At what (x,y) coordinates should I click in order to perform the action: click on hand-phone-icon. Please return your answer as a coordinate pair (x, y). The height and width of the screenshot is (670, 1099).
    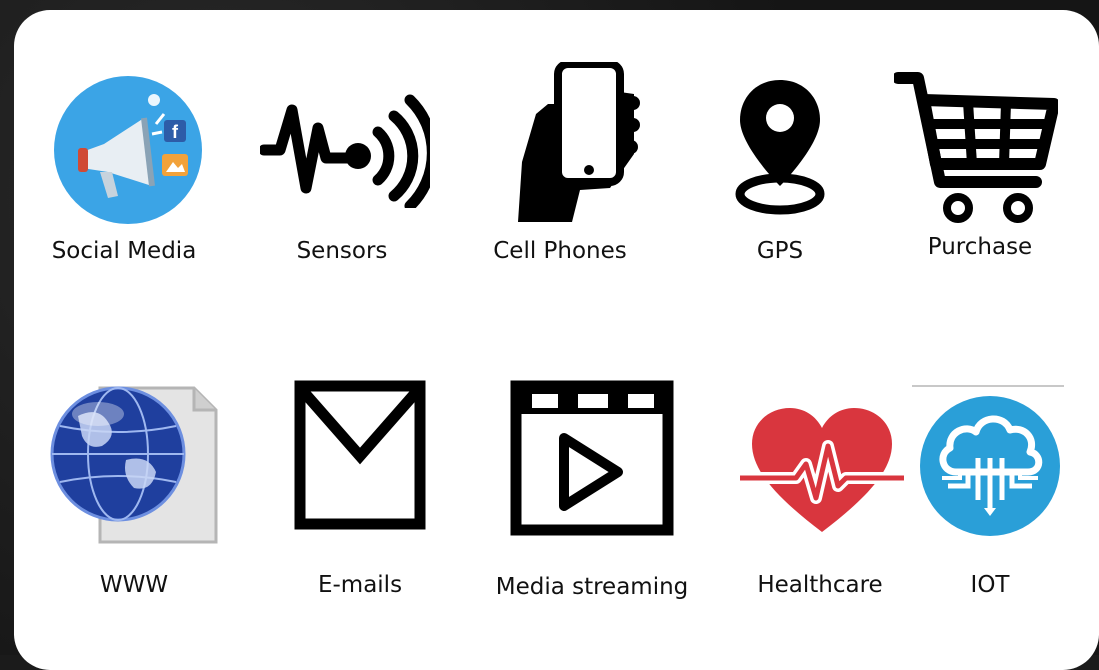
    Looking at the image, I should click on (579, 143).